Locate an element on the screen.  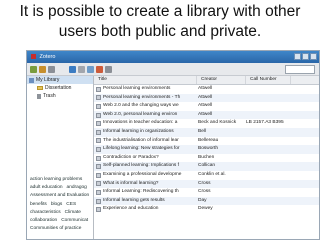
tree-item-label: Trash is located at coordinates (49, 96).